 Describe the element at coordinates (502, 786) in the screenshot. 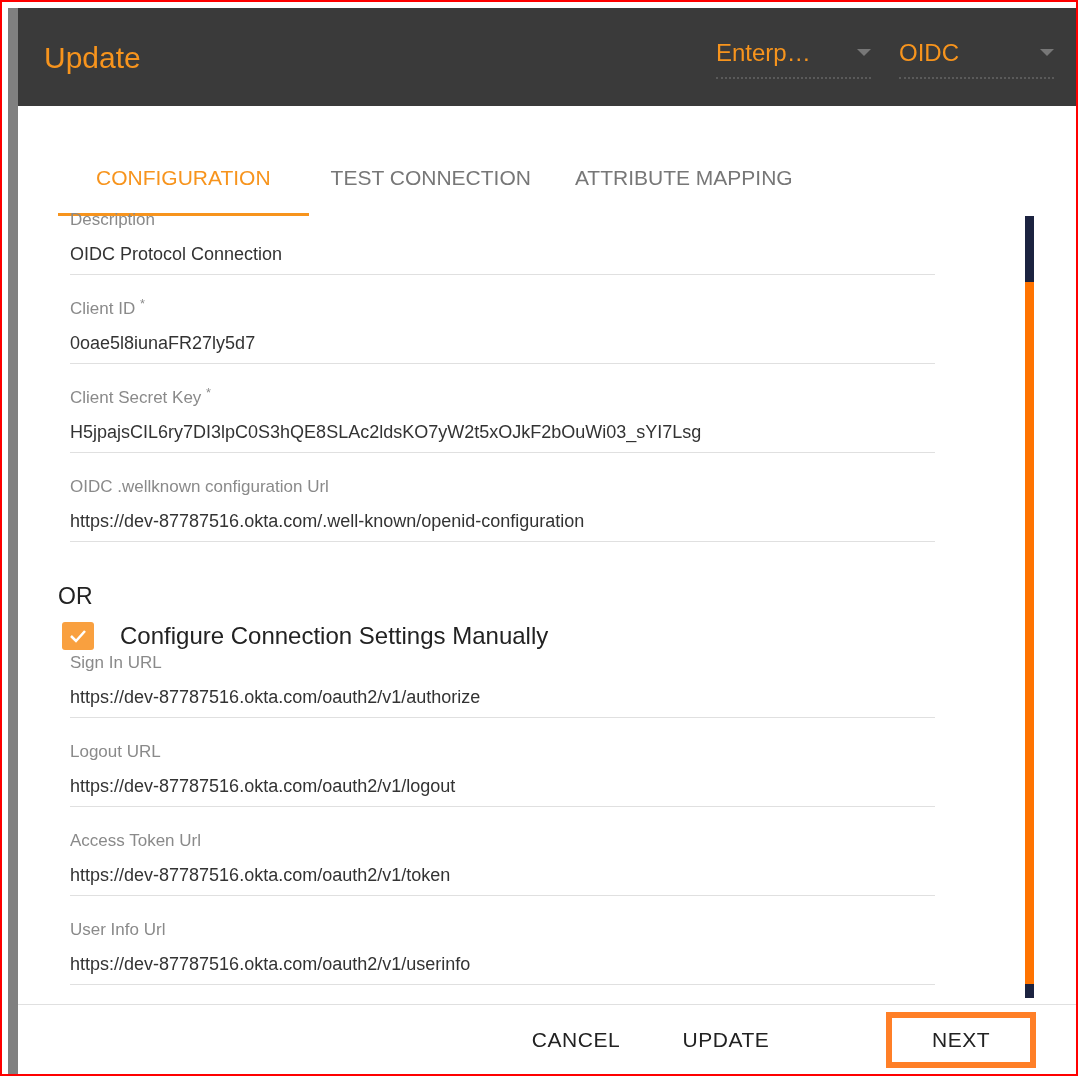

I see `input-field: https://dev-87787516.okta.com/oauth2/v1/logout` at that location.